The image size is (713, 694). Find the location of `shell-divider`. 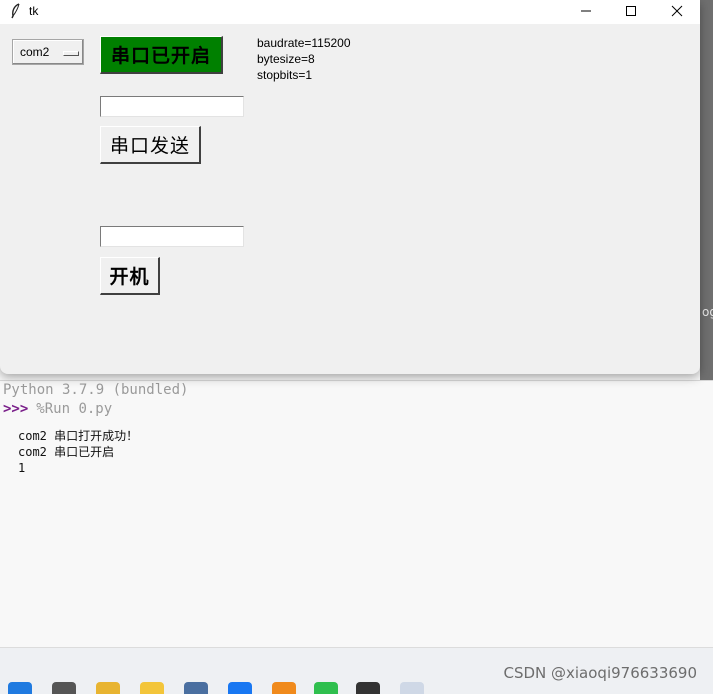

shell-divider is located at coordinates (356, 380).